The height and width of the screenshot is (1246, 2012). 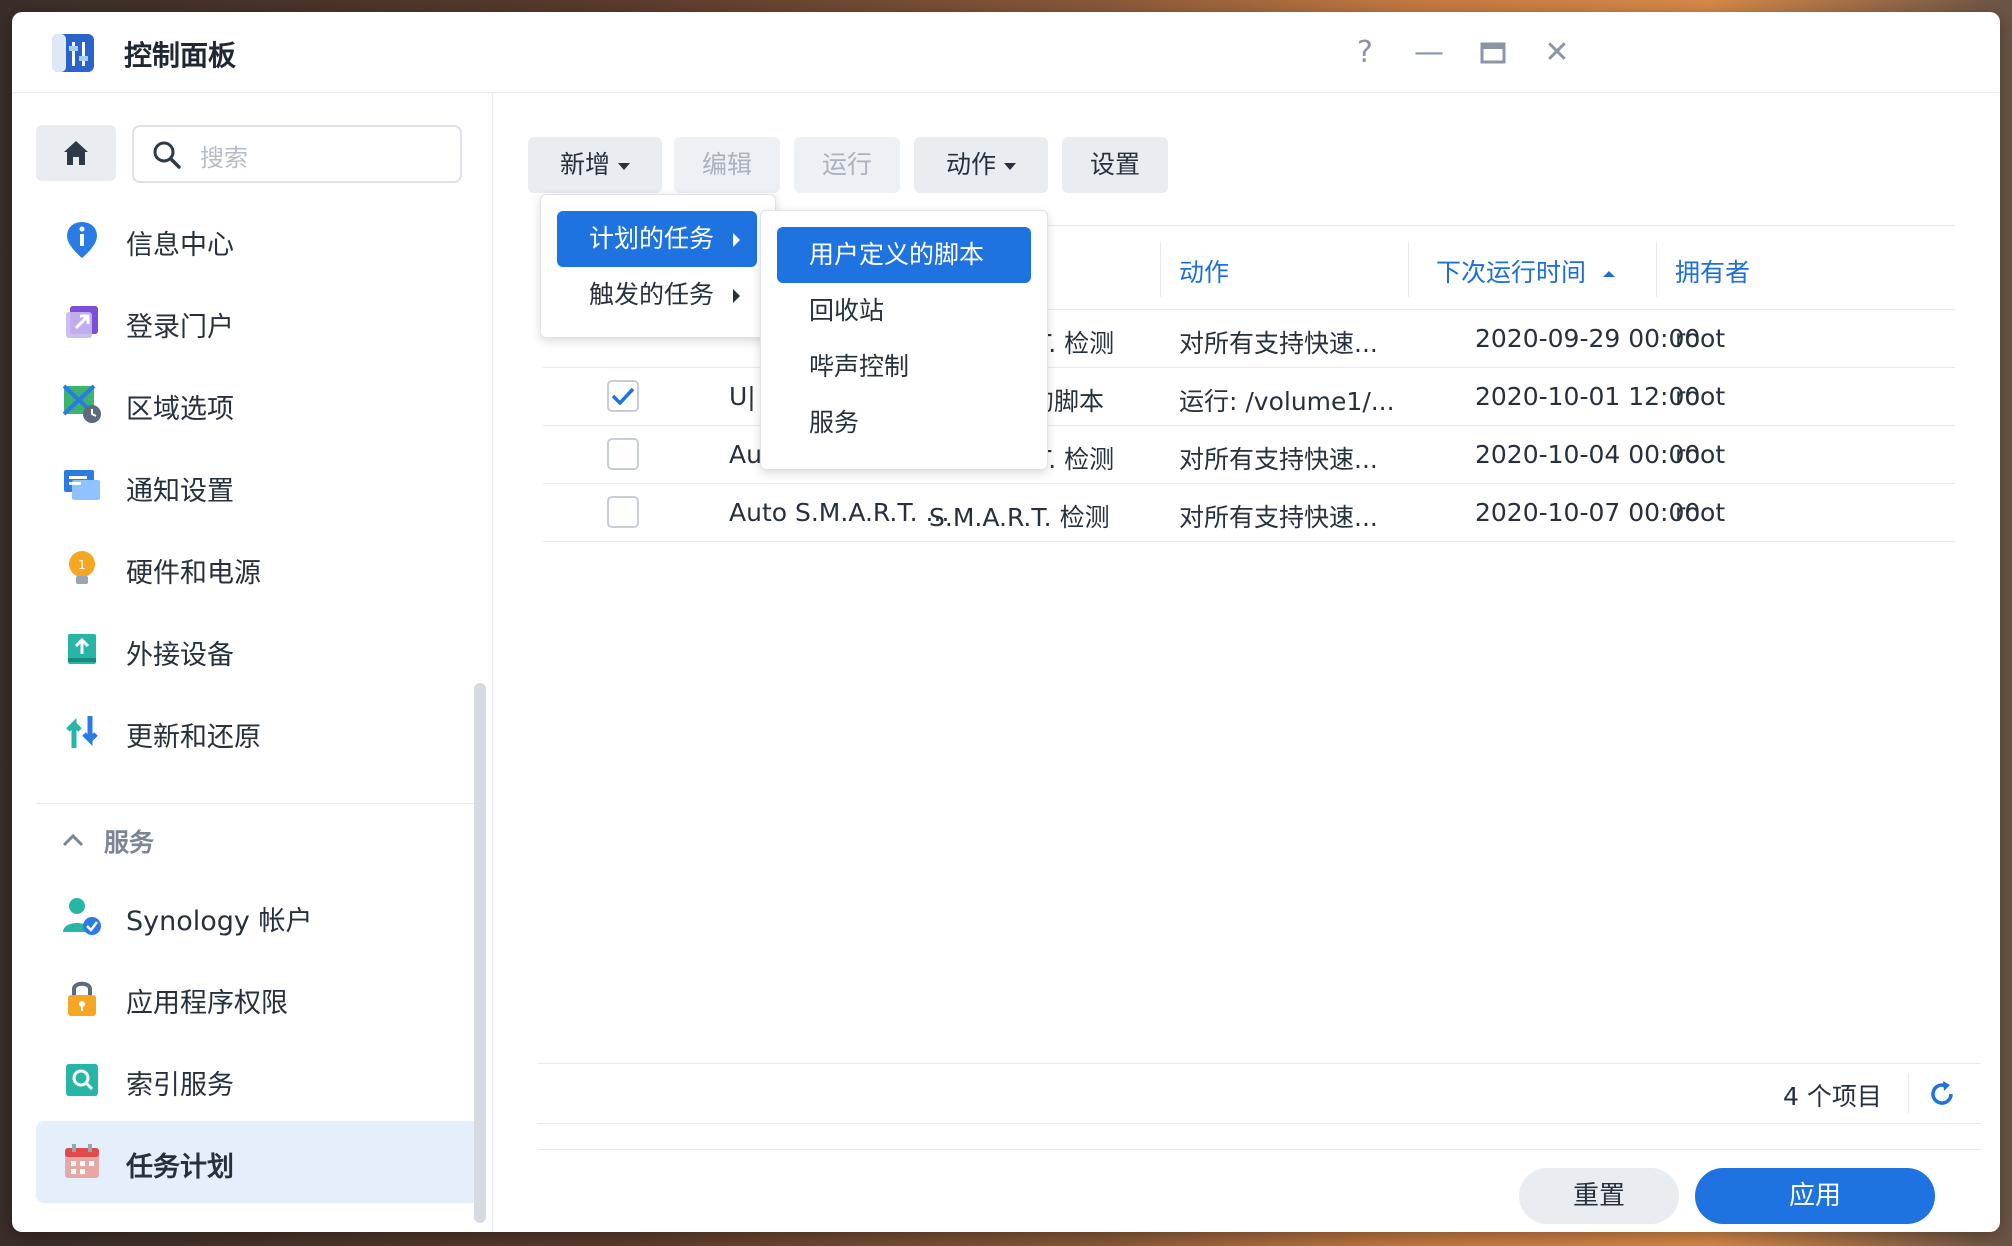 I want to click on home-button, so click(x=76, y=153).